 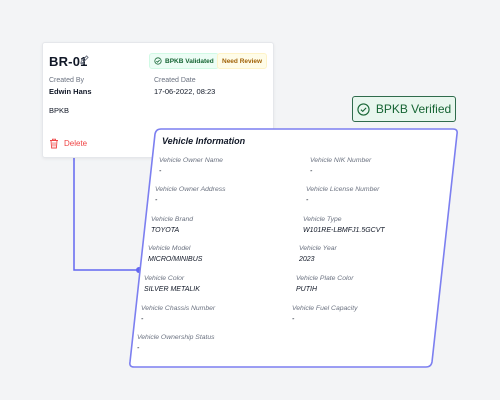 I want to click on type-value: W101RE-LBMFJ1.5GCVT, so click(x=344, y=230).